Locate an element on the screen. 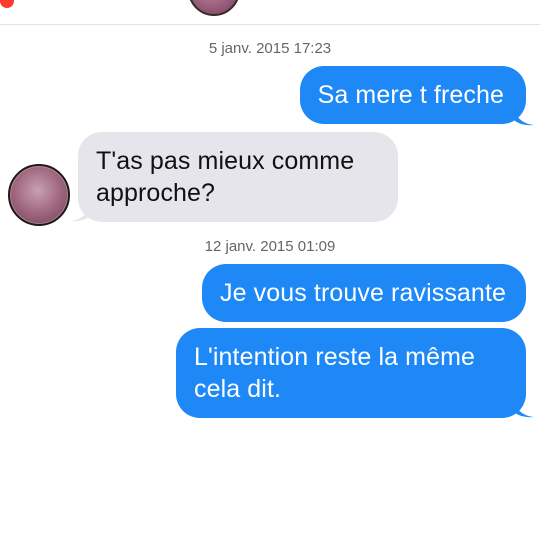 Image resolution: width=540 pixels, height=540 pixels. outgoing-message: L'intention reste la même cela dit. is located at coordinates (351, 373).